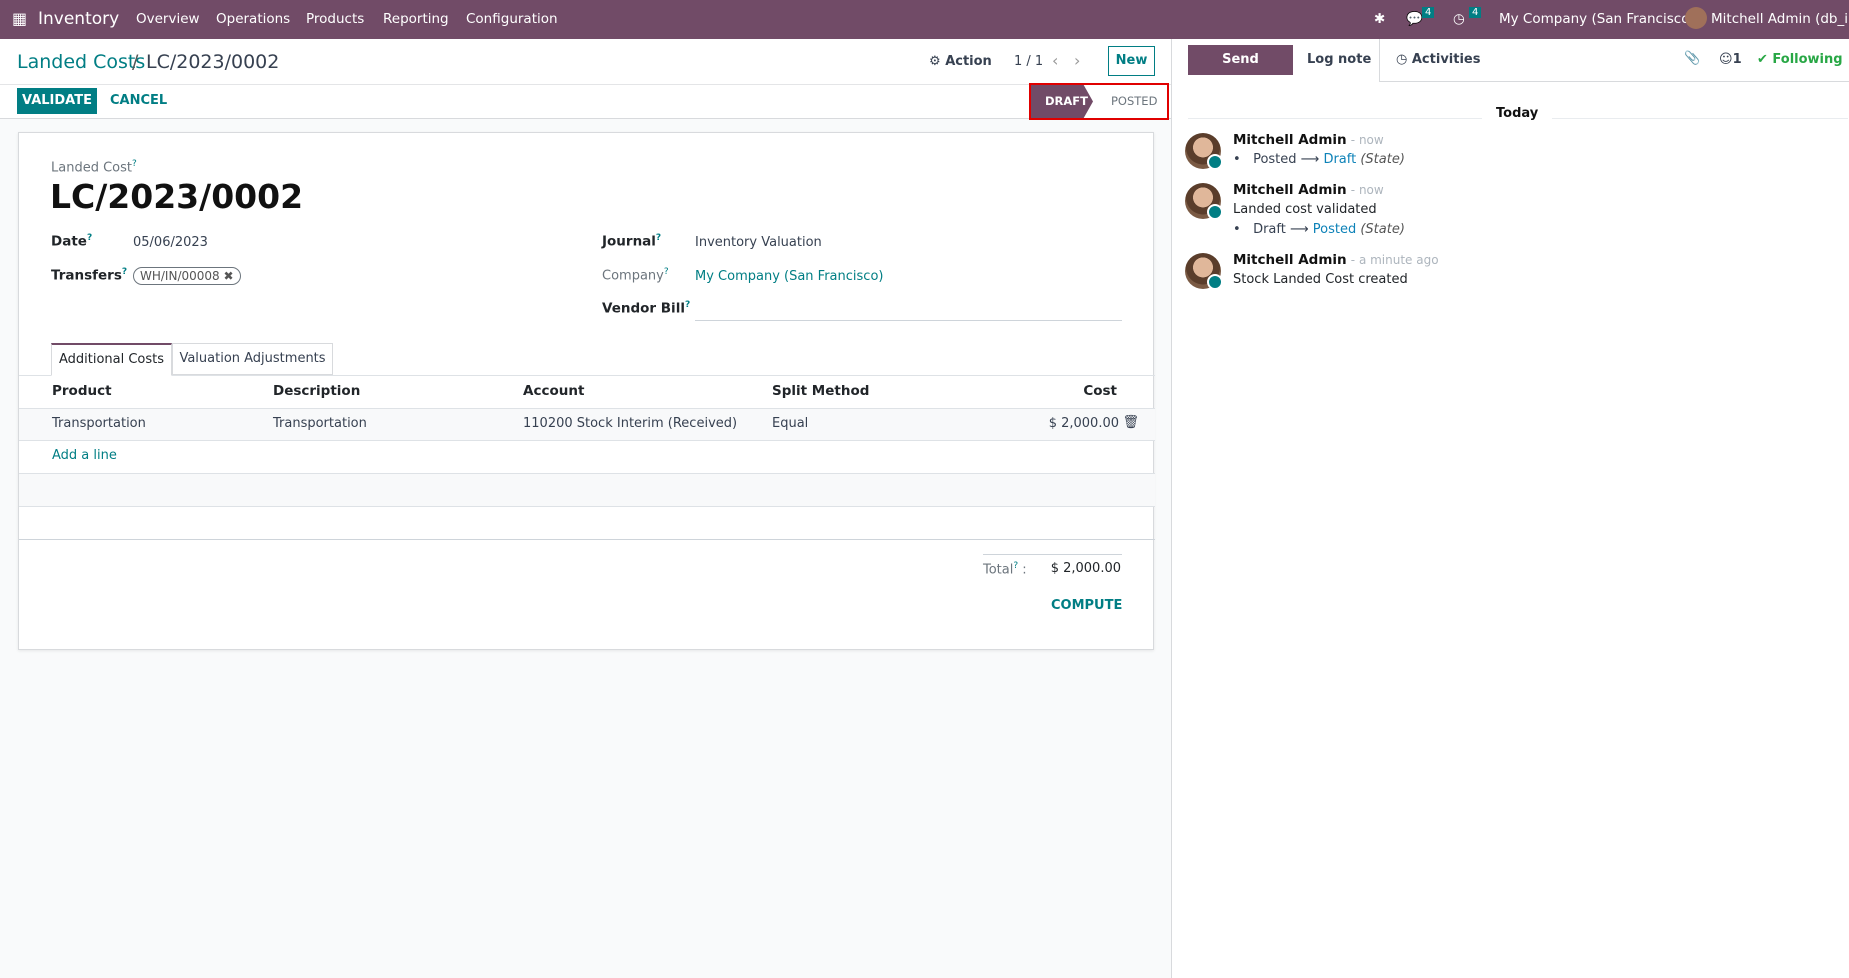  Describe the element at coordinates (1305, 209) in the screenshot. I see `message-body: Landed cost validated` at that location.